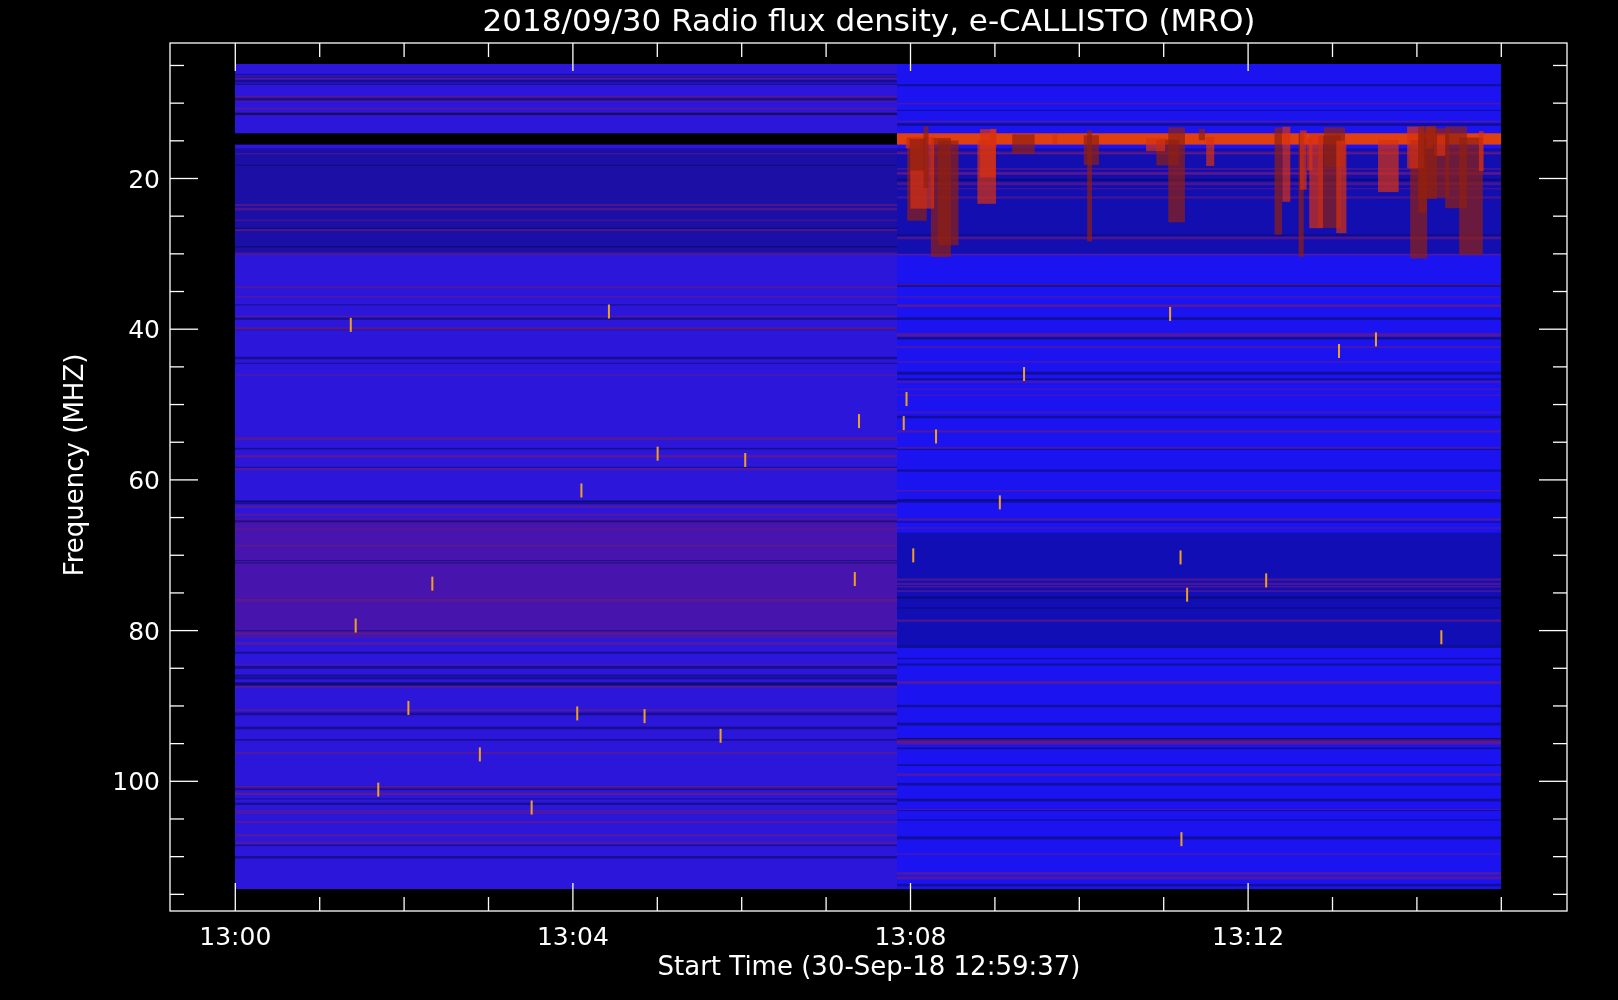 This screenshot has width=1618, height=1000. Describe the element at coordinates (869, 20) in the screenshot. I see `plot-title: 2018/09/30 Radio flux density, e-CALLISTO (MRO)` at that location.